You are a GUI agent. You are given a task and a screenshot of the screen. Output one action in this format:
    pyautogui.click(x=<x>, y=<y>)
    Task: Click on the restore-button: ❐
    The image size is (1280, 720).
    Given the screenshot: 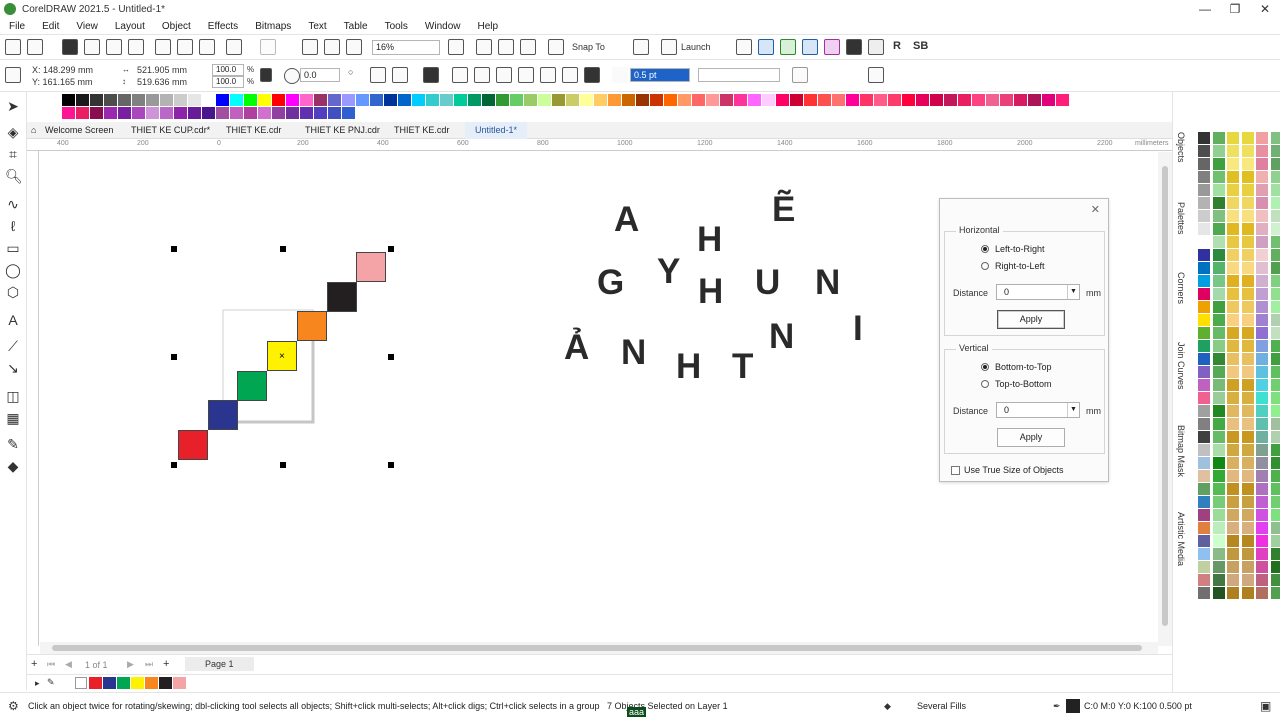 What is the action you would take?
    pyautogui.click(x=1235, y=9)
    